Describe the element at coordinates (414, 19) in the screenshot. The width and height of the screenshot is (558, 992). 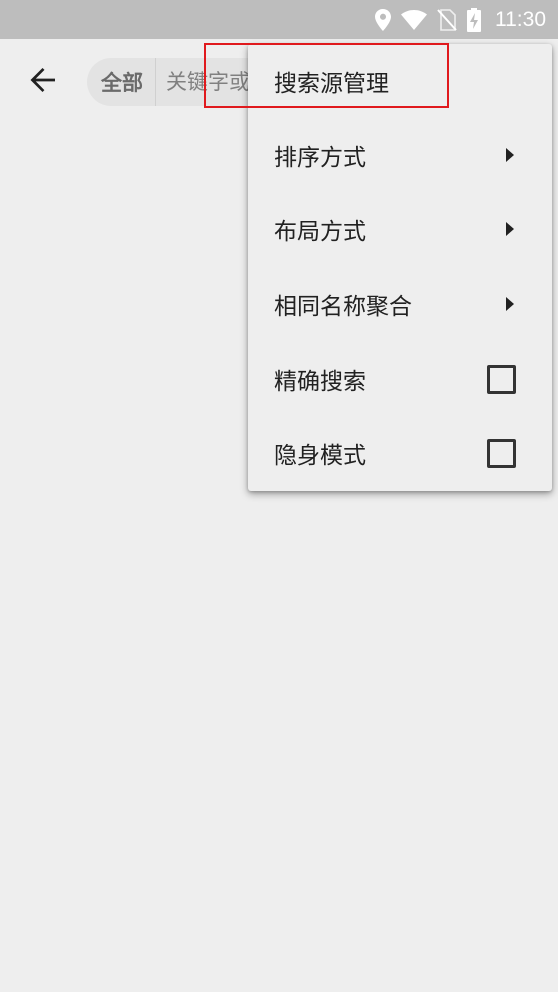
I see `wifi-icon` at that location.